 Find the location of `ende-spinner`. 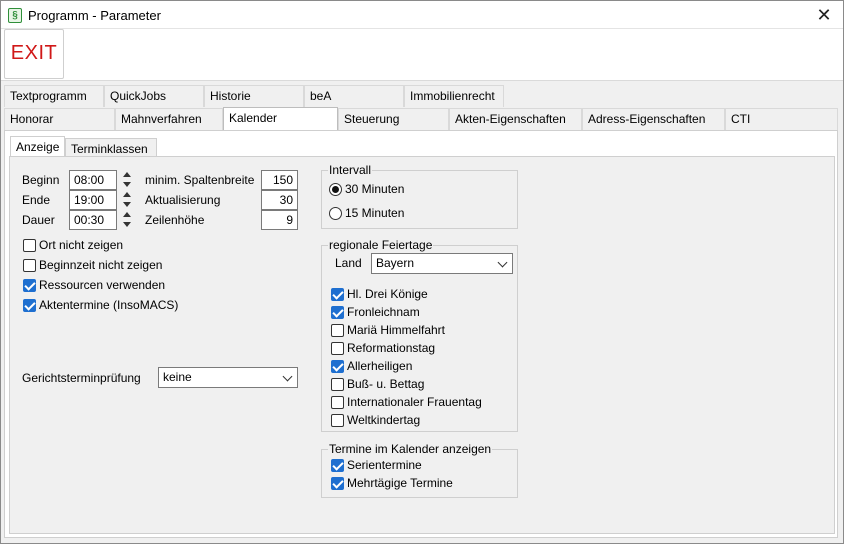

ende-spinner is located at coordinates (127, 200).